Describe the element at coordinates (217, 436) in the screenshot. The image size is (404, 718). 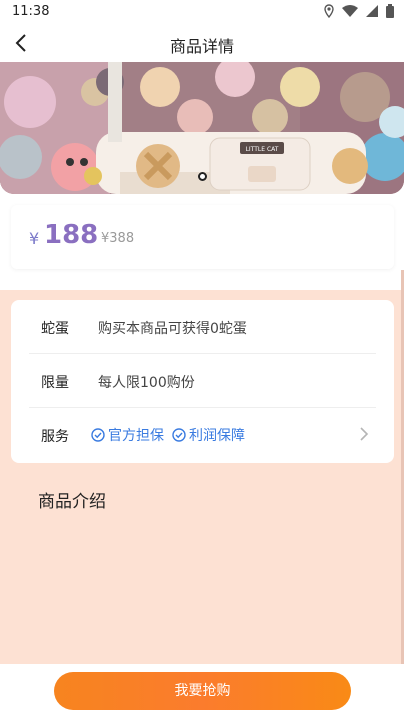
I see `service-tag-label: 利润保障` at that location.